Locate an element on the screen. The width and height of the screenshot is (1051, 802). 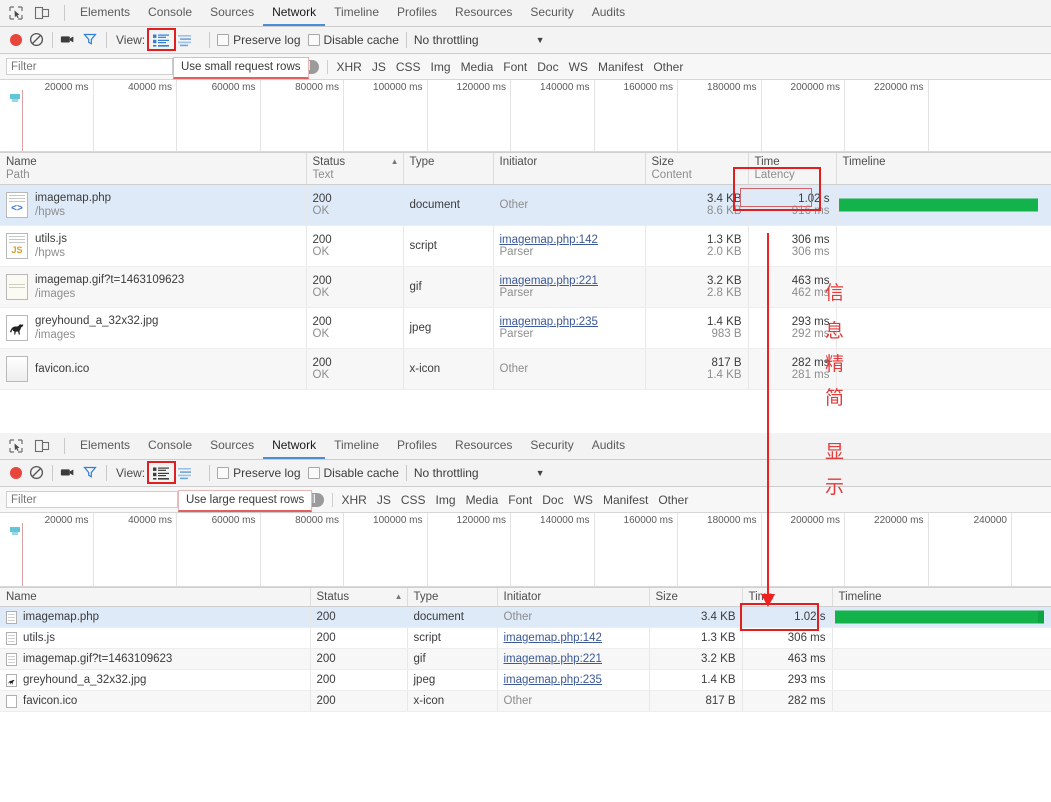
column-header-time: Time is located at coordinates (787, 597).